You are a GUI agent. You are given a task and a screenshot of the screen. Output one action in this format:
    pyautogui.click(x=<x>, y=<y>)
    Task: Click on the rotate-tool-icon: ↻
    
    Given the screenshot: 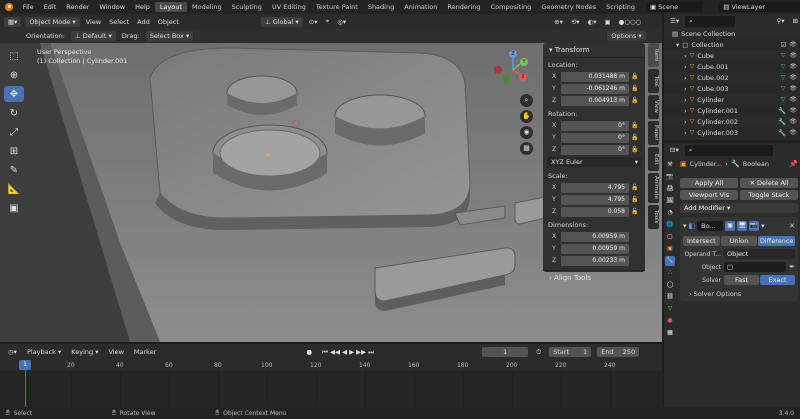 What is the action you would take?
    pyautogui.click(x=14, y=113)
    